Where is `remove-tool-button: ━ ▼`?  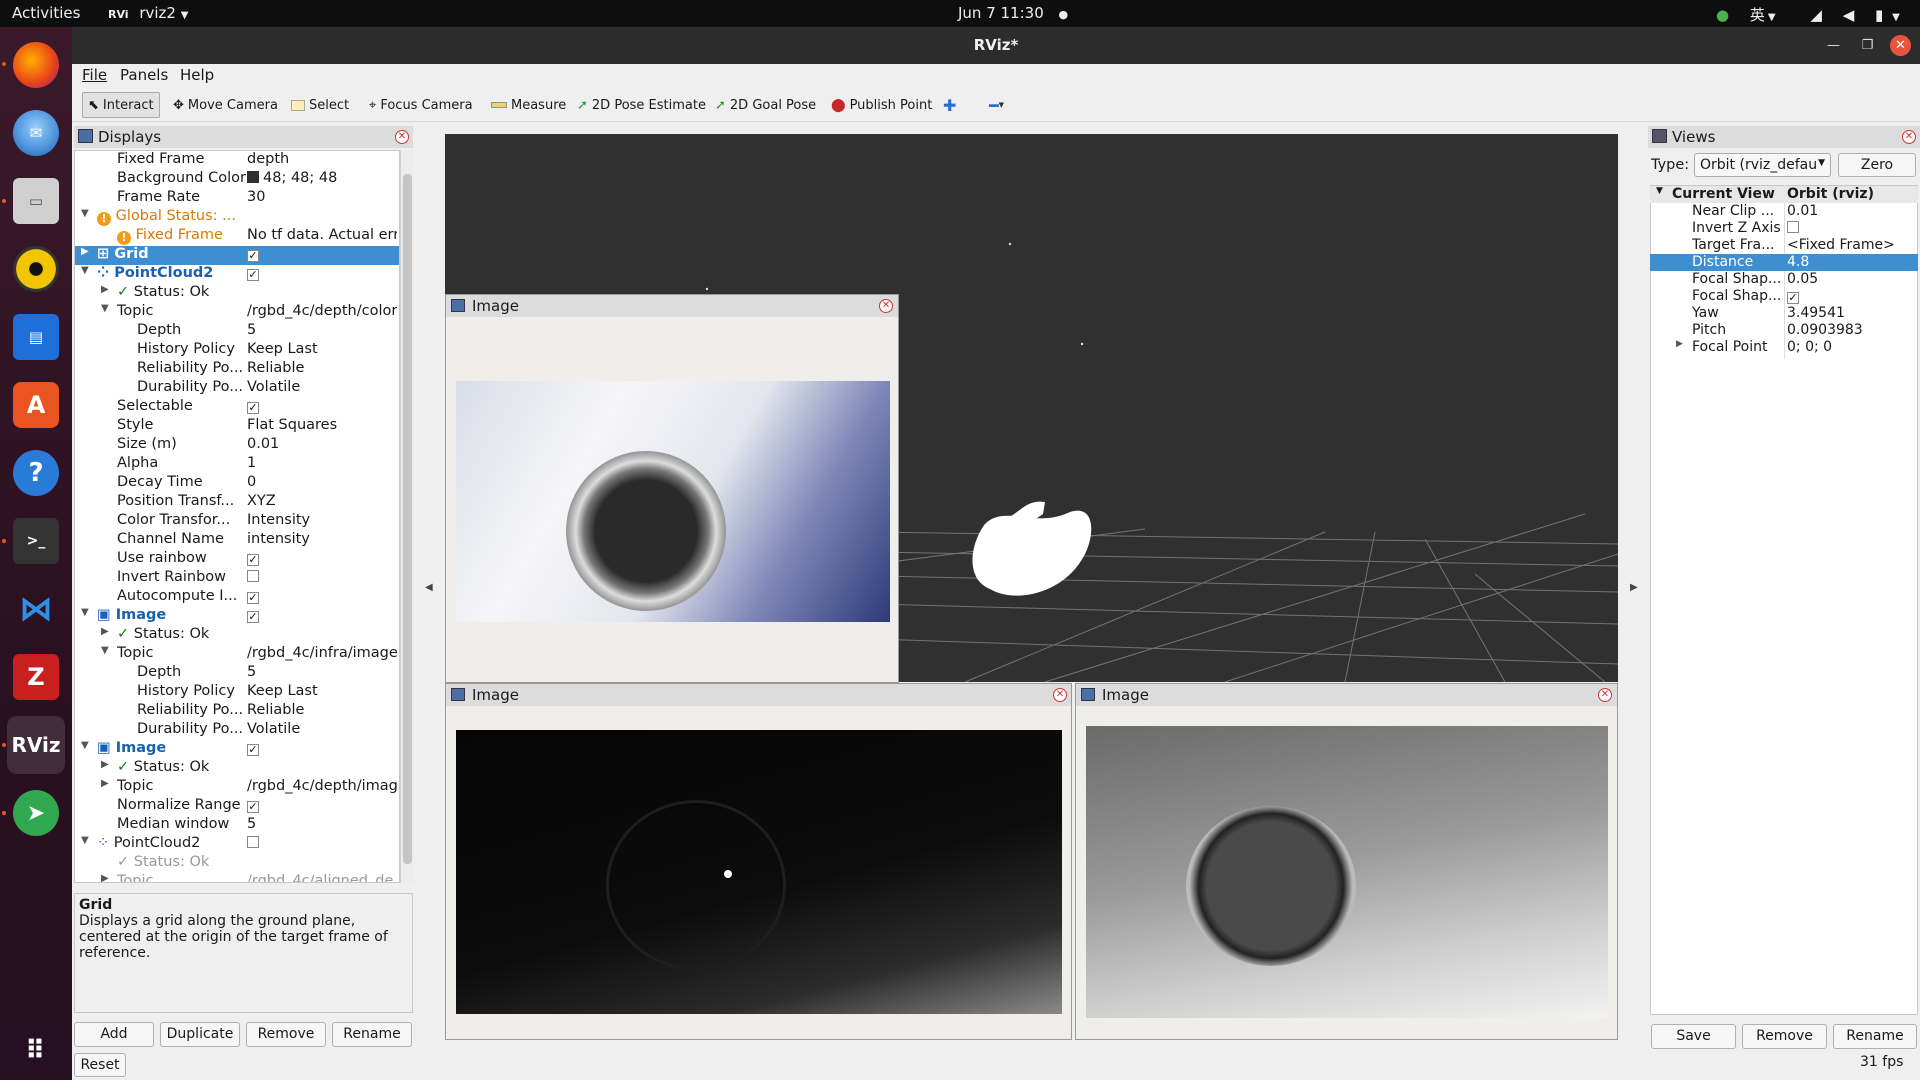
remove-tool-button: ━ ▼ is located at coordinates (996, 105).